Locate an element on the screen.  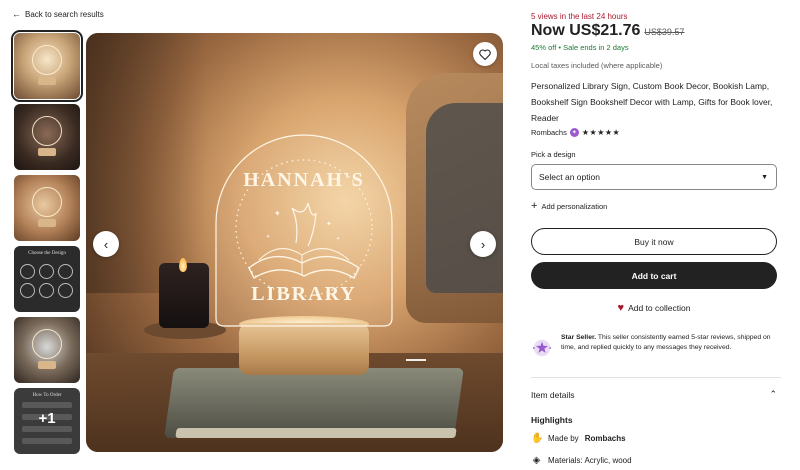
sale-ends-text: • Sale ends in 2 days is located at coordinates (593, 47).